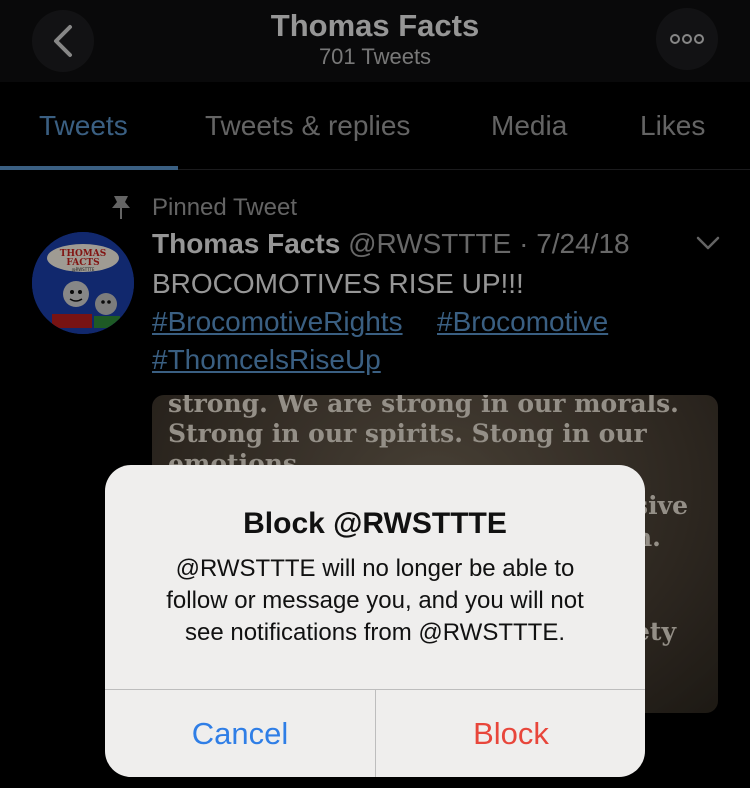 Image resolution: width=750 pixels, height=788 pixels. I want to click on cancel-button: Cancel, so click(240, 733).